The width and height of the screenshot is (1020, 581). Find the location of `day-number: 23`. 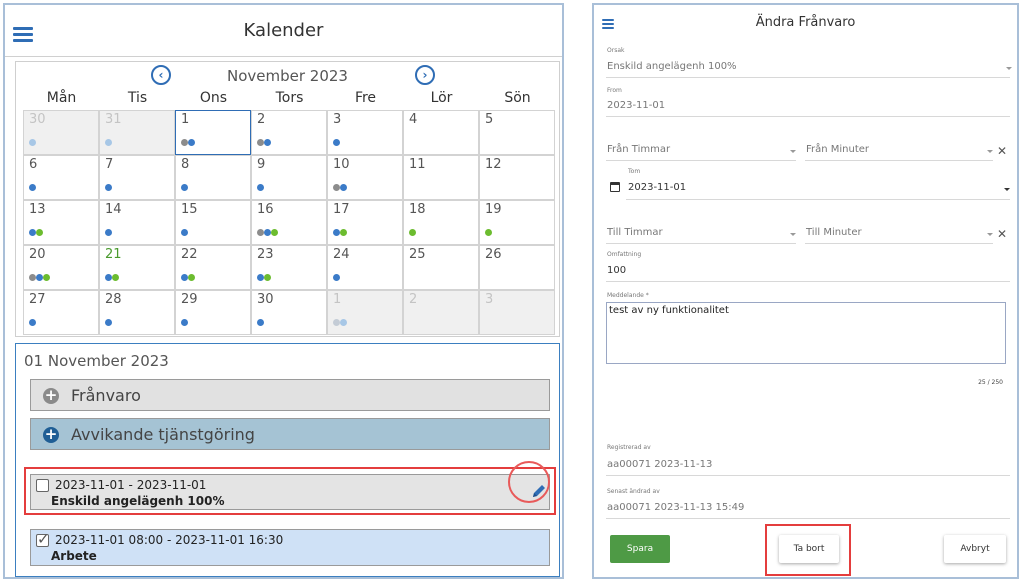

day-number: 23 is located at coordinates (265, 254).